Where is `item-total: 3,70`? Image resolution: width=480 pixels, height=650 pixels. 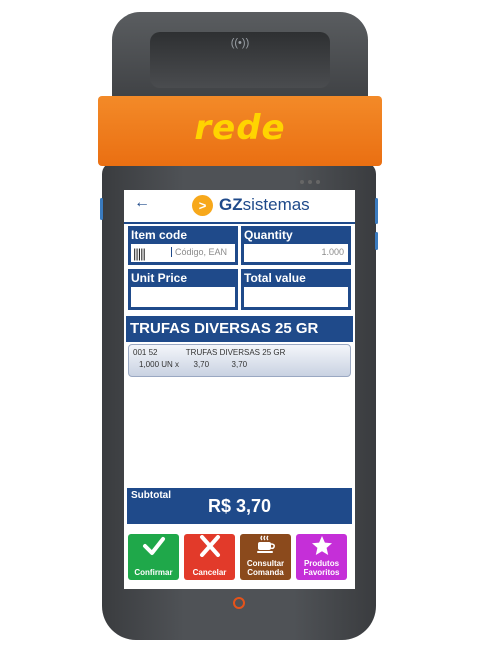
item-total: 3,70 is located at coordinates (239, 364).